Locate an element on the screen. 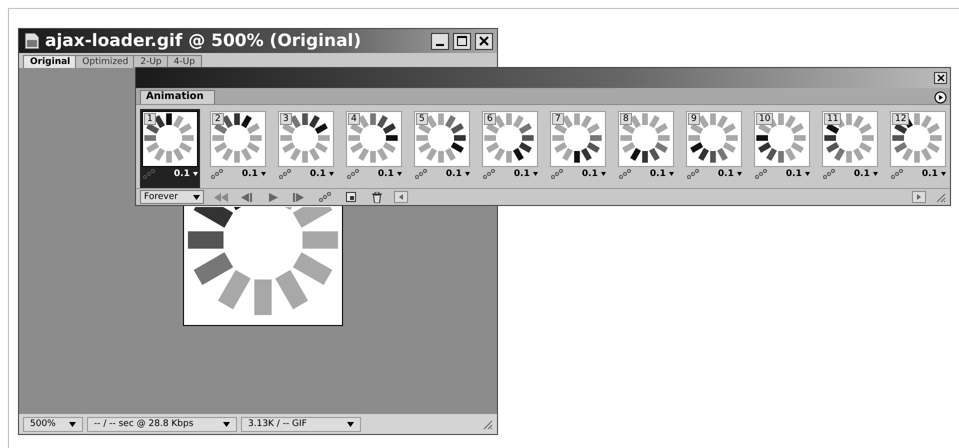 The image size is (959, 448). window-title: ajax-loader.gif @ 500% (Original) is located at coordinates (203, 41).